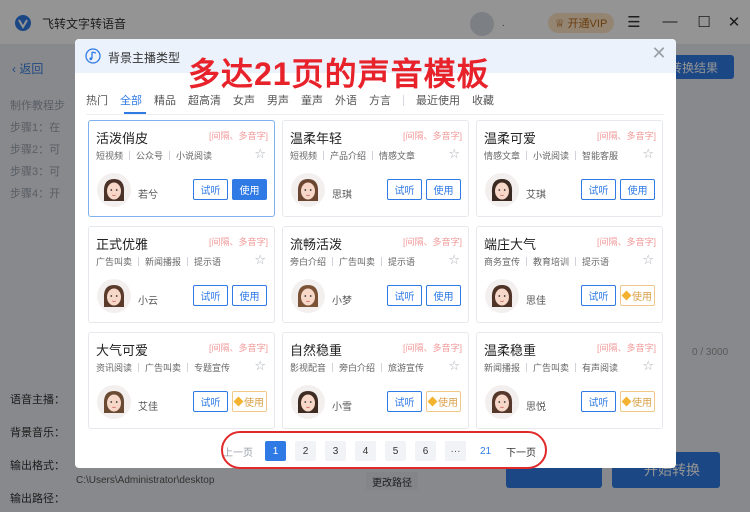 Image resolution: width=750 pixels, height=512 pixels. I want to click on voice-tag: 情感文章, so click(502, 156).